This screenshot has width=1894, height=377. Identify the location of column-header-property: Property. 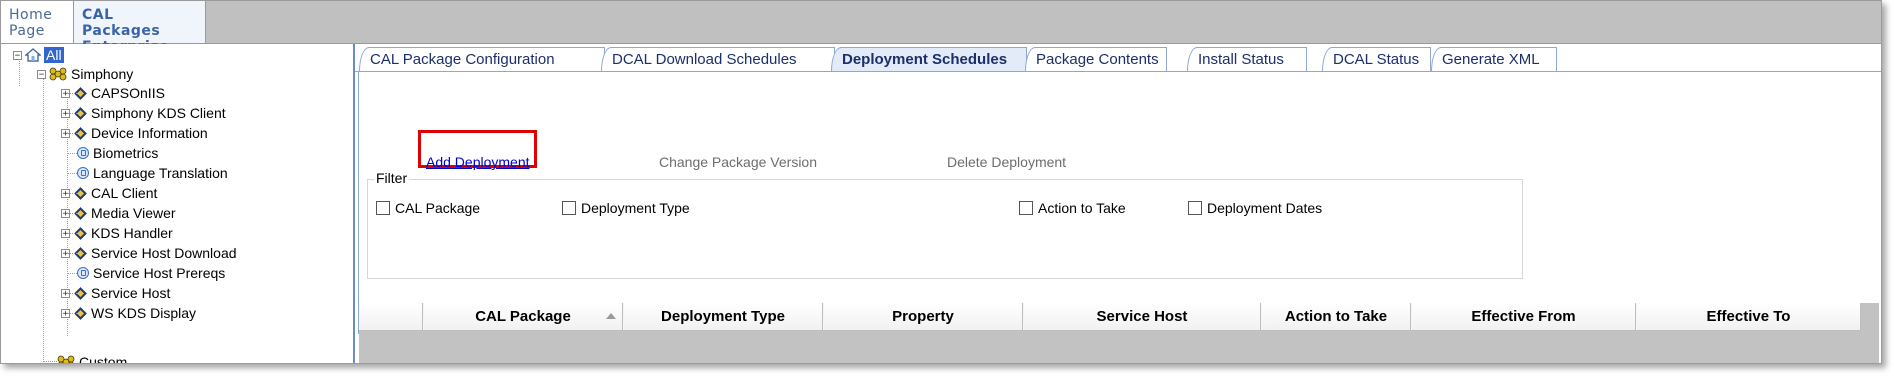
(923, 316).